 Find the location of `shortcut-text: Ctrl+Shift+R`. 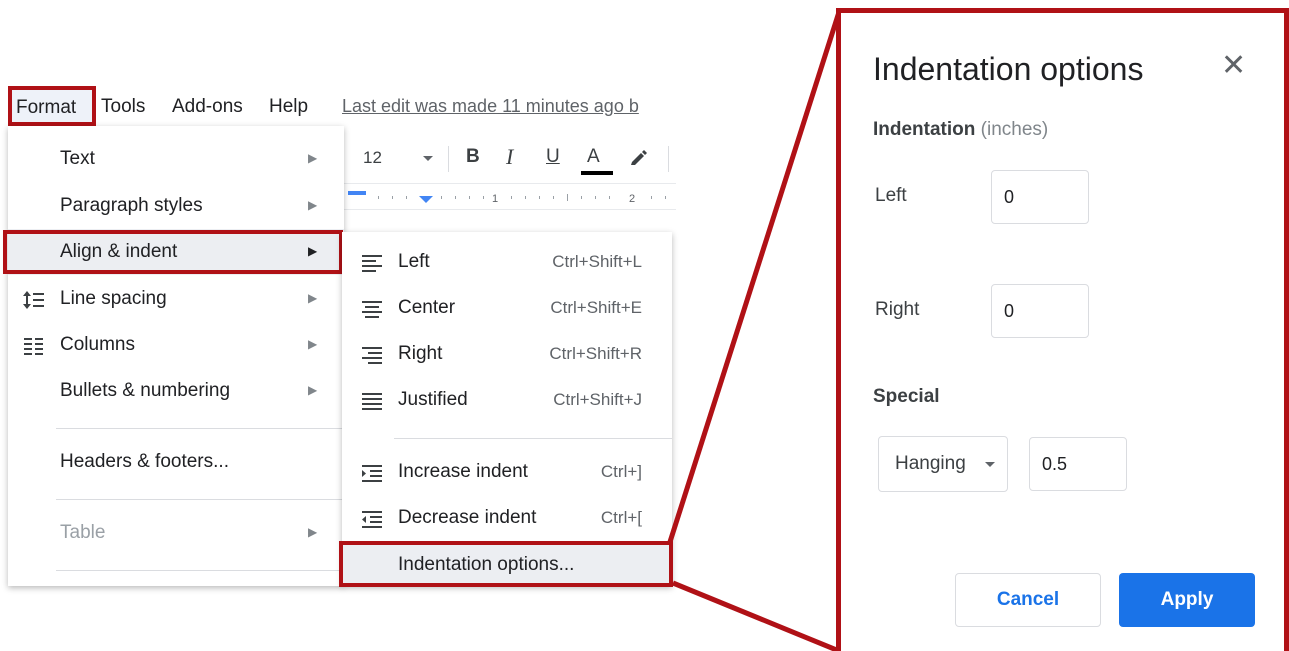

shortcut-text: Ctrl+Shift+R is located at coordinates (595, 353).